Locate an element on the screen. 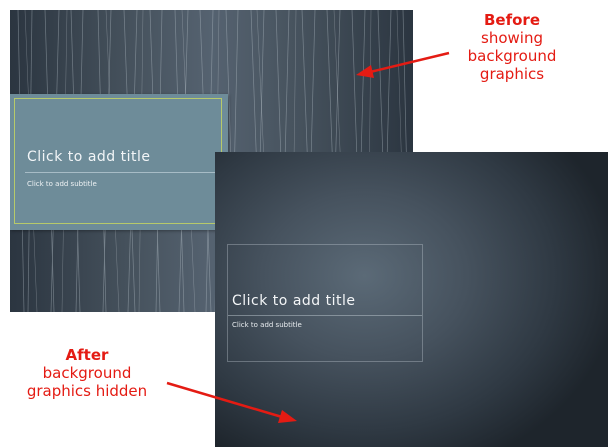  after-annotation: After background graphics hidden is located at coordinates (87, 373).